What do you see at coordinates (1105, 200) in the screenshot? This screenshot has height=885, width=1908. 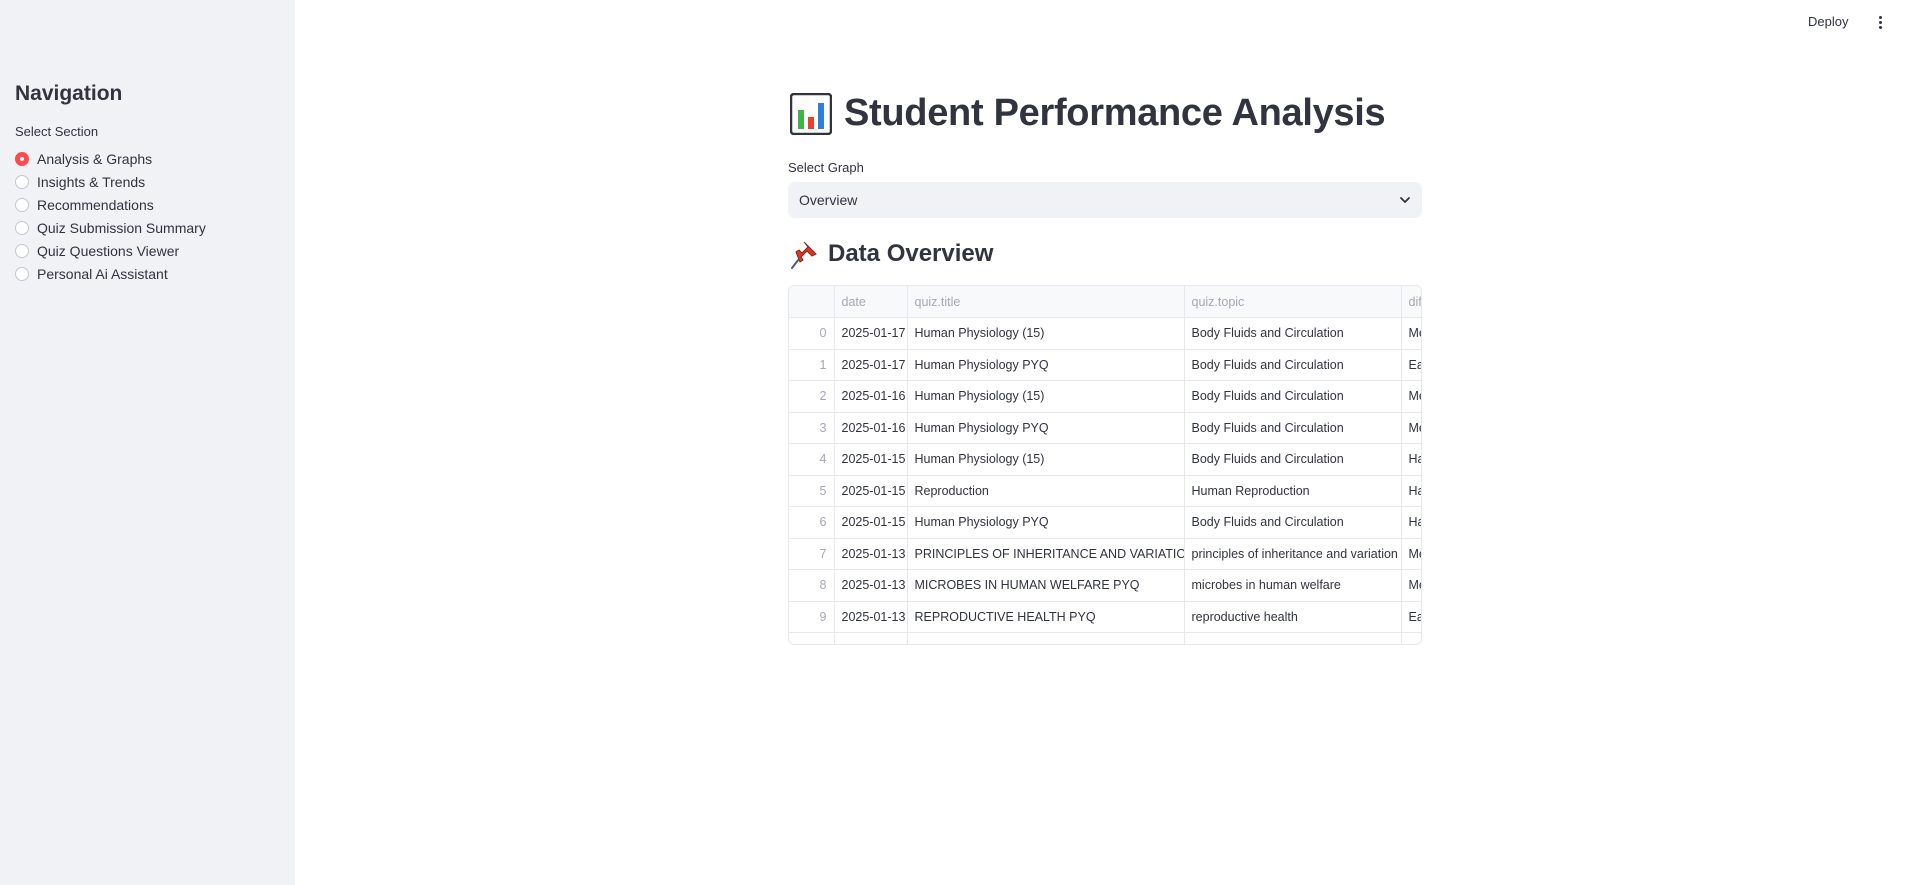 I see `graph-select: Overview` at bounding box center [1105, 200].